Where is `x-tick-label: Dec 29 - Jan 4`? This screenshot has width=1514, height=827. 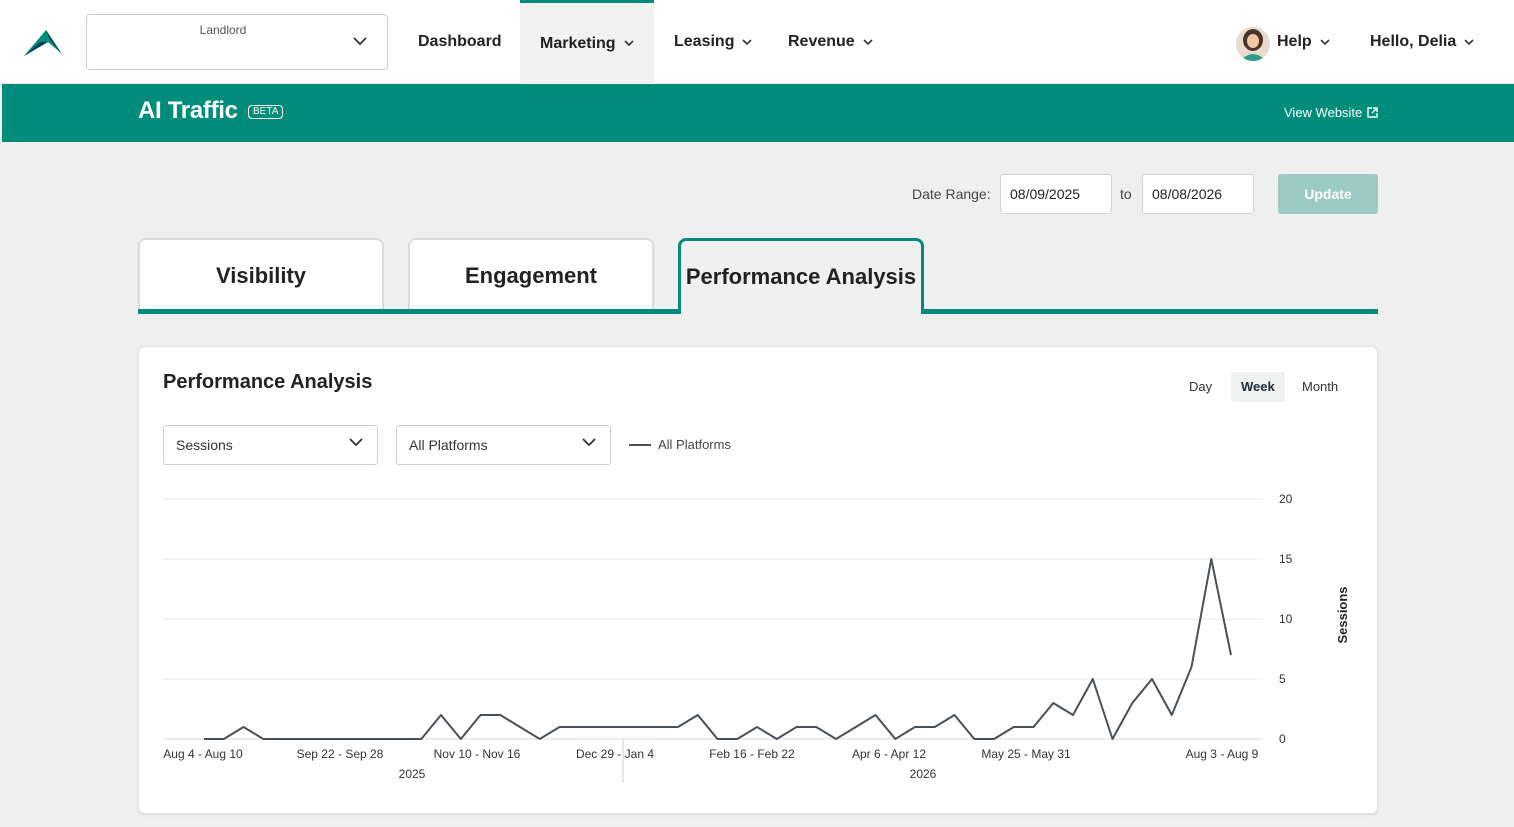
x-tick-label: Dec 29 - Jan 4 is located at coordinates (615, 754).